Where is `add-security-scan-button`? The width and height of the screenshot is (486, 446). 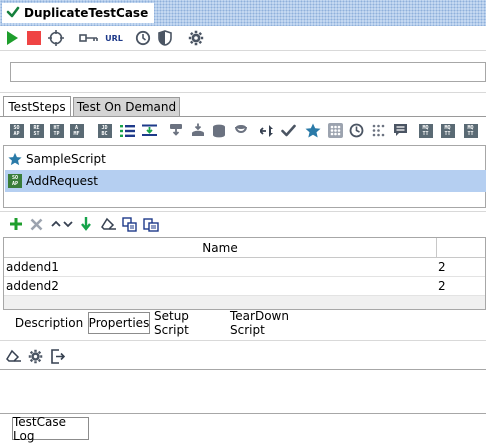
add-security-scan-button is located at coordinates (312, 130).